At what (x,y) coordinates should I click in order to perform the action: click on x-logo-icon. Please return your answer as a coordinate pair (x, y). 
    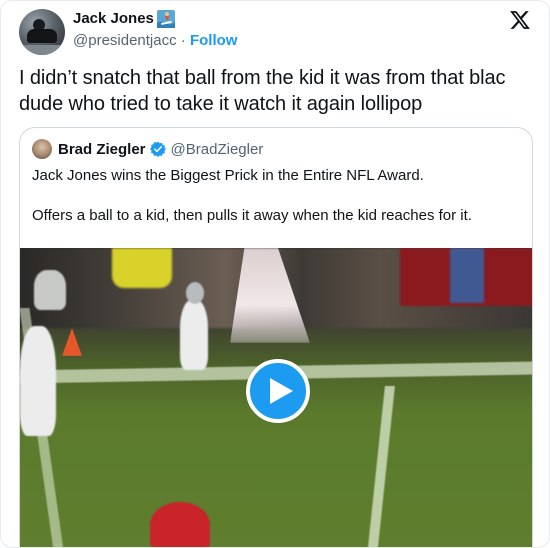
    Looking at the image, I should click on (520, 20).